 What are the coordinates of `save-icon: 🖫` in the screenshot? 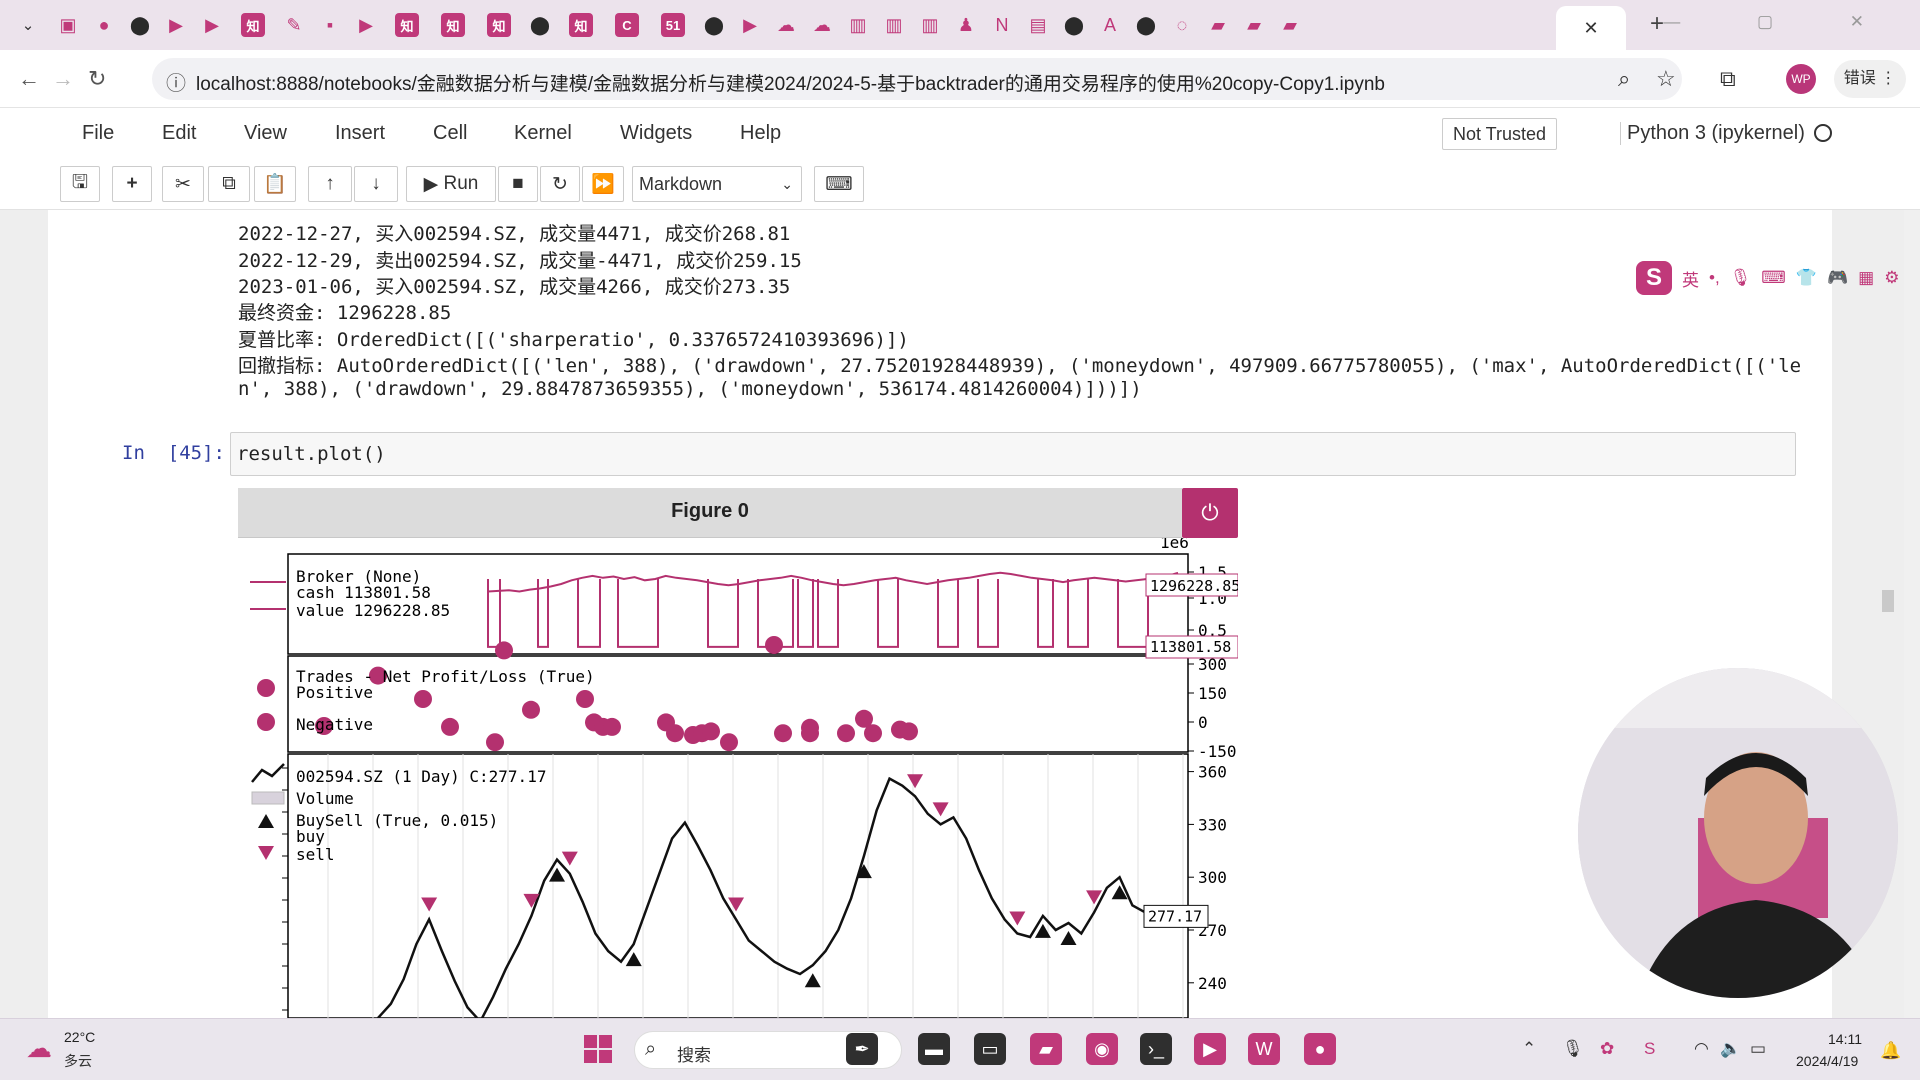 It's located at (80, 184).